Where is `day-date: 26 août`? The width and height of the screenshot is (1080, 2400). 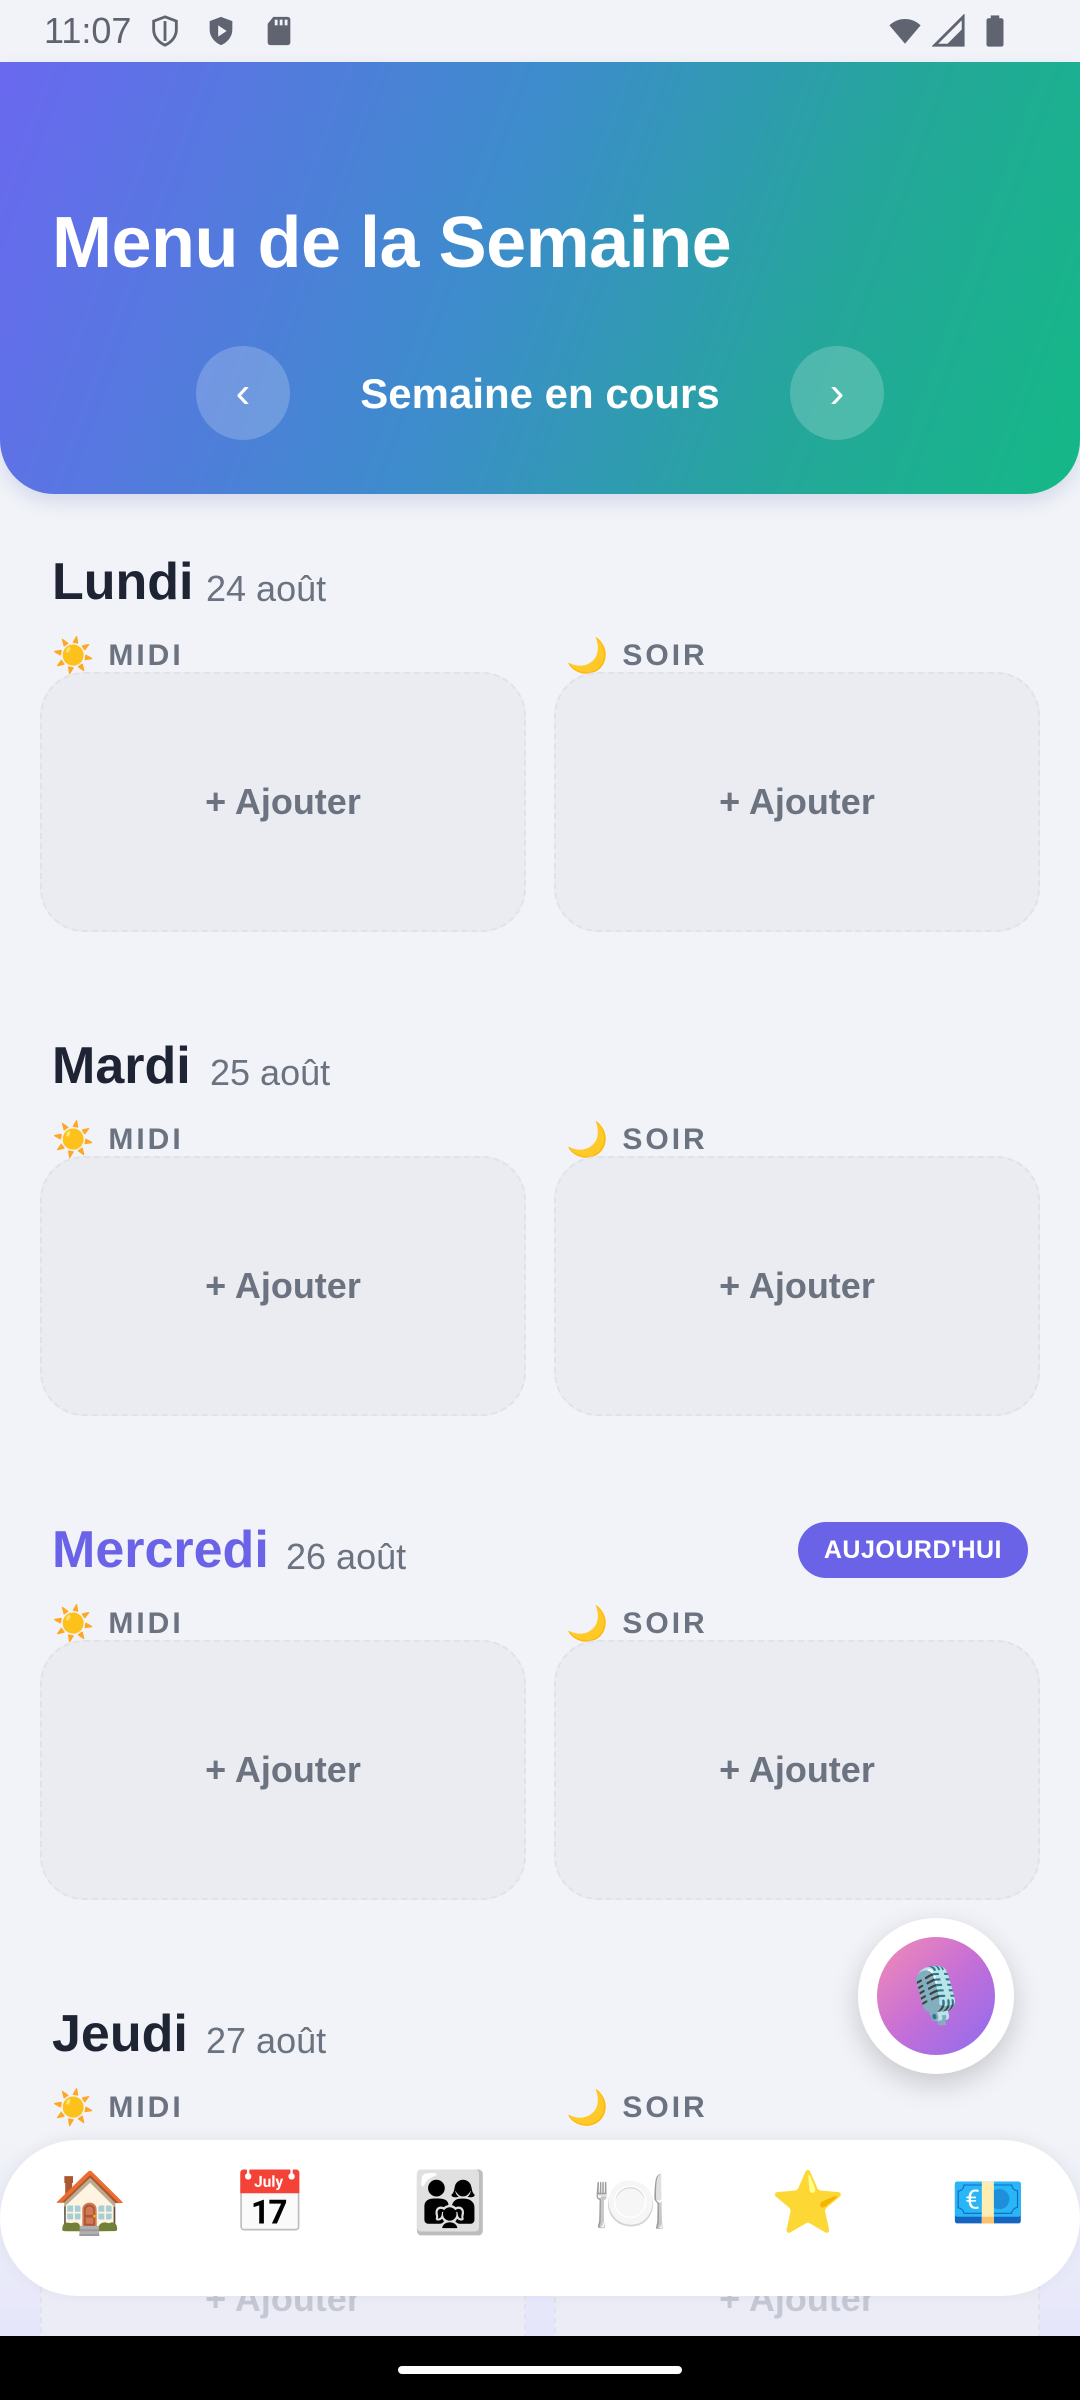
day-date: 26 août is located at coordinates (346, 1556).